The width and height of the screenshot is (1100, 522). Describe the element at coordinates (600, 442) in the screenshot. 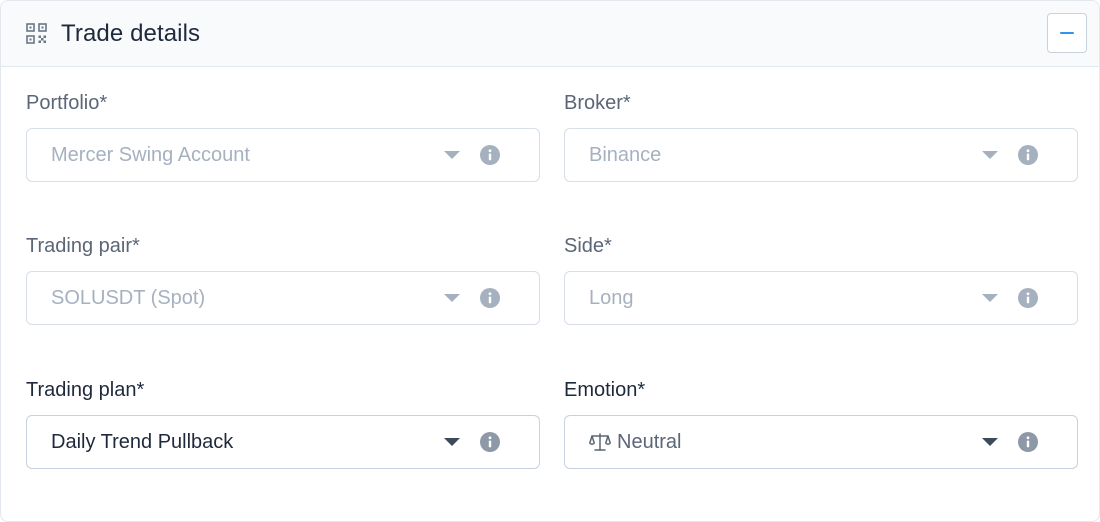

I see `scale-icon` at that location.